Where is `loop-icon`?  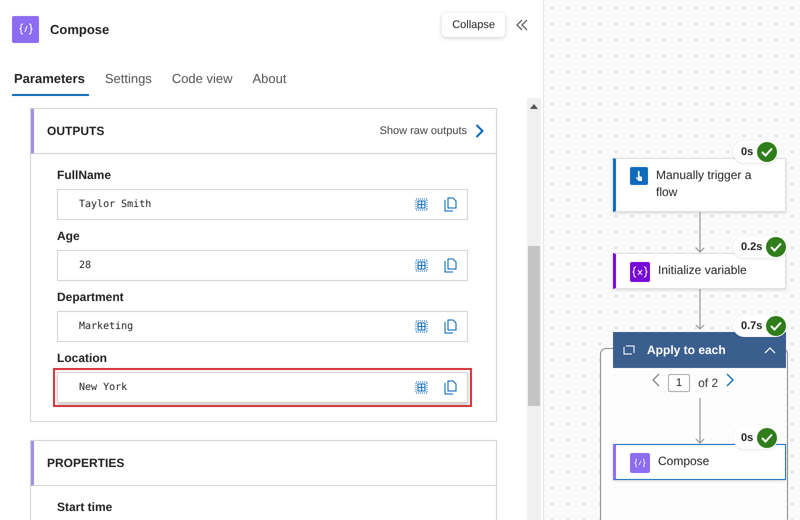 loop-icon is located at coordinates (629, 350).